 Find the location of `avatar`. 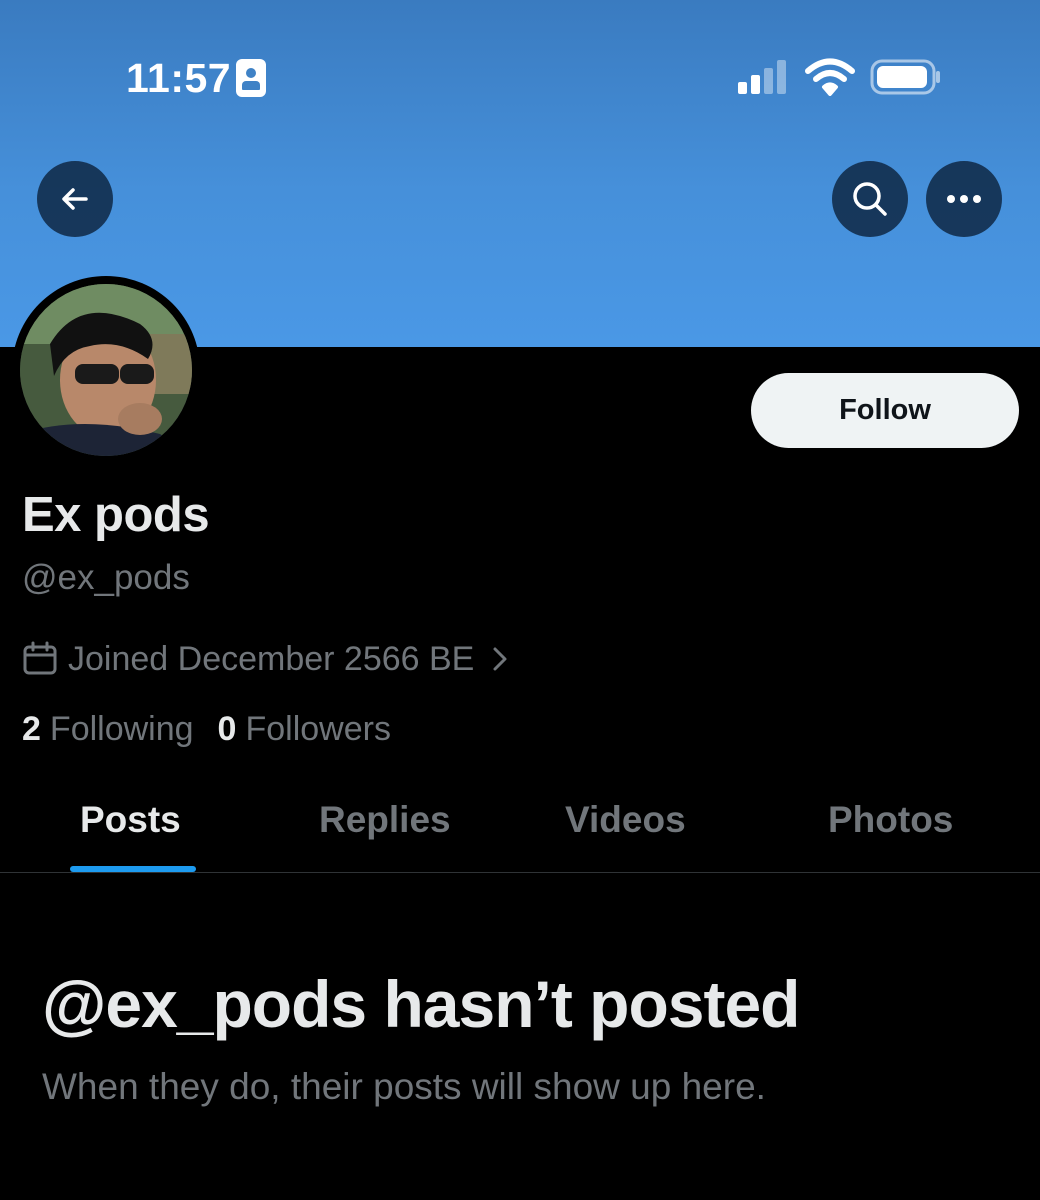

avatar is located at coordinates (106, 370).